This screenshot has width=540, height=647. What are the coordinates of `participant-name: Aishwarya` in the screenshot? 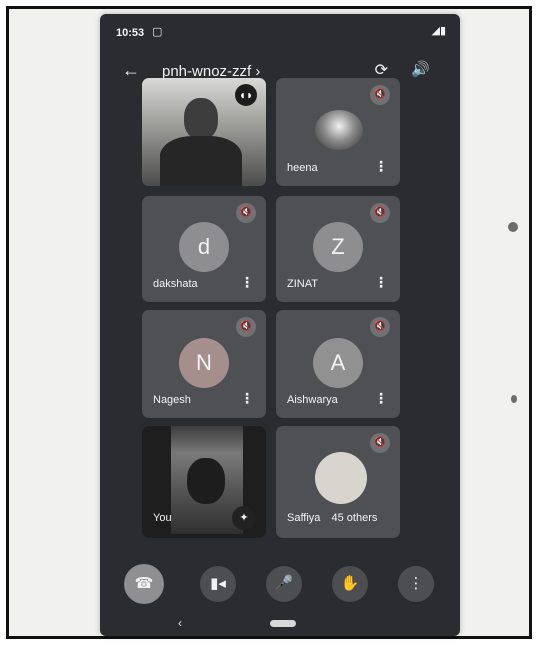 It's located at (312, 400).